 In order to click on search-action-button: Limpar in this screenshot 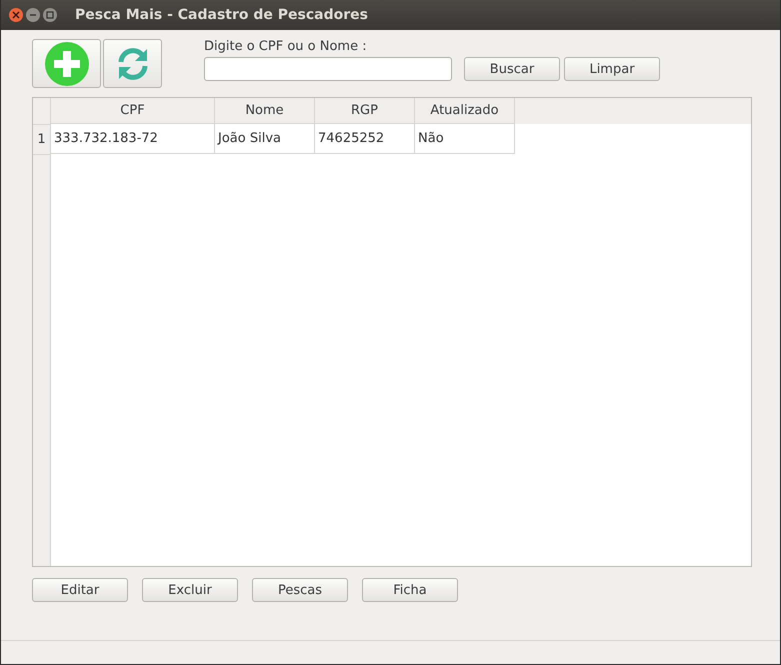, I will do `click(612, 69)`.